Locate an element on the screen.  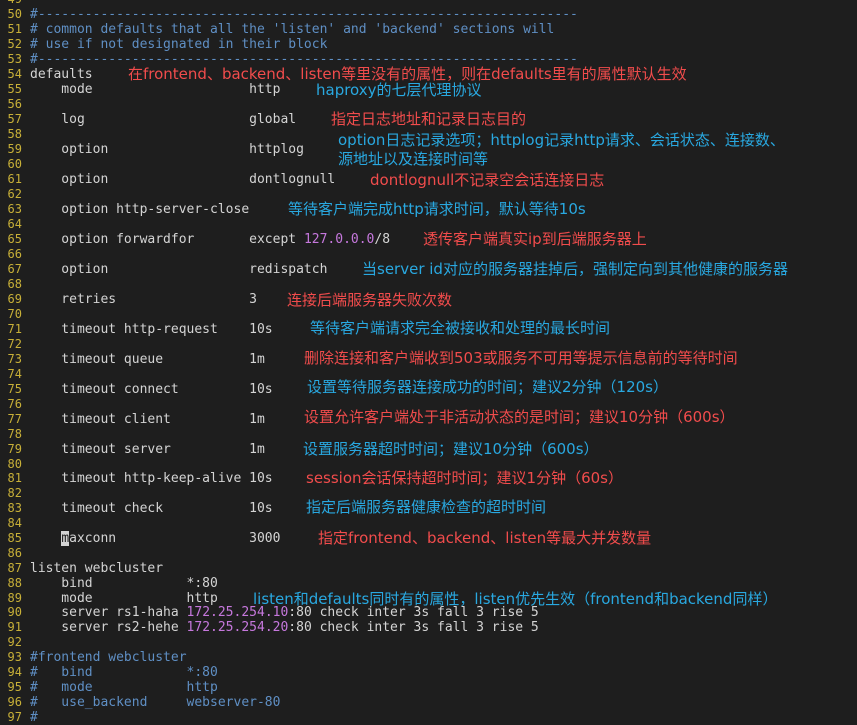
line-number: 72 is located at coordinates (14, 344).